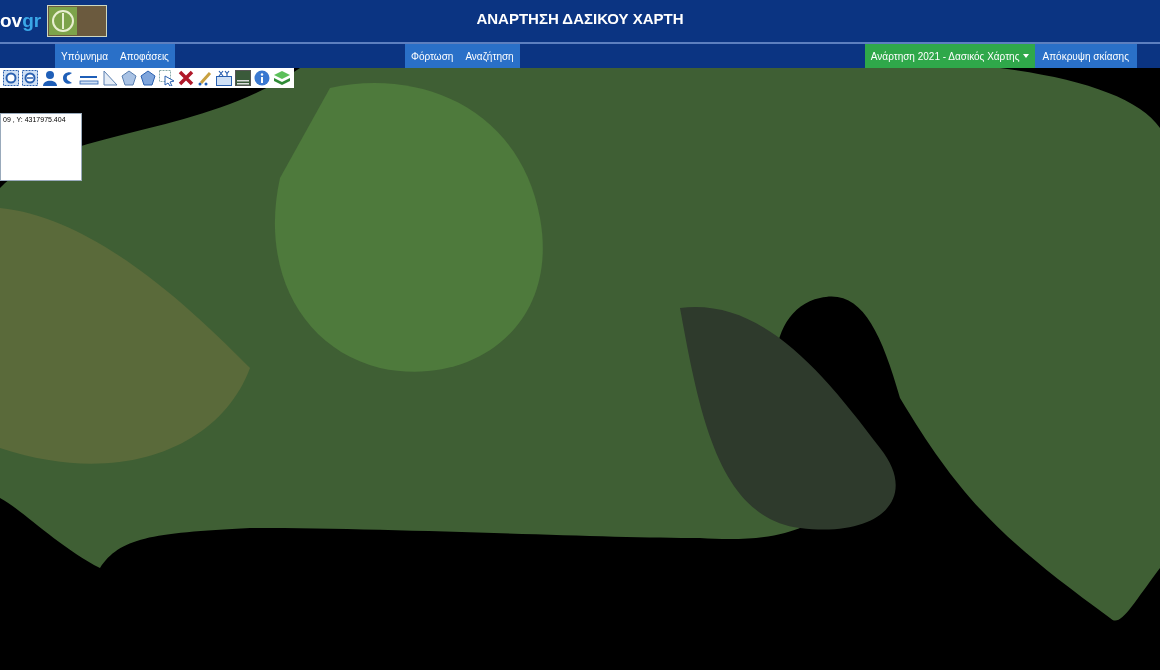  I want to click on pencil-icon, so click(205, 78).